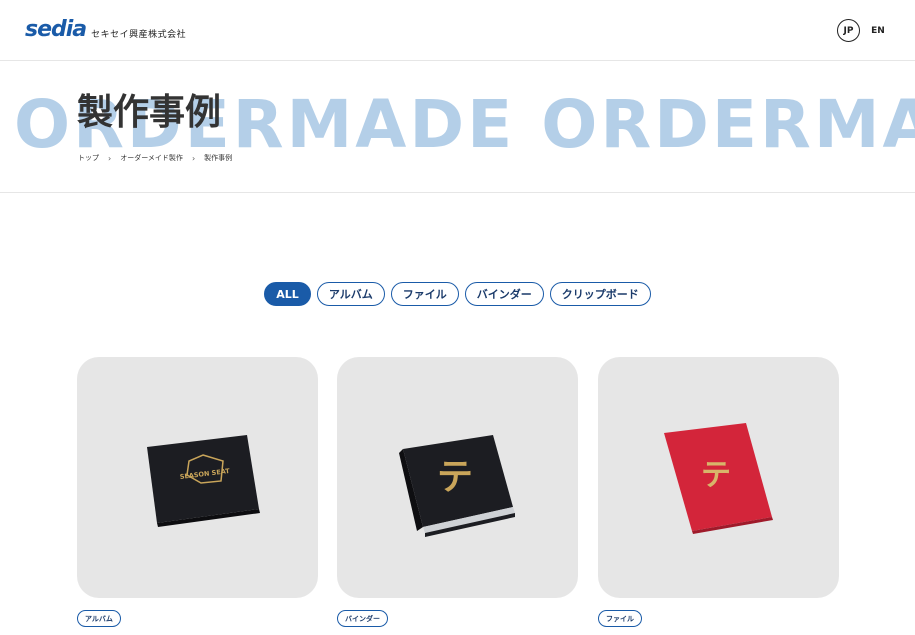 The image size is (915, 635). What do you see at coordinates (151, 158) in the screenshot?
I see `breadcrumb-item-ordermade: オーダーメイド製作` at bounding box center [151, 158].